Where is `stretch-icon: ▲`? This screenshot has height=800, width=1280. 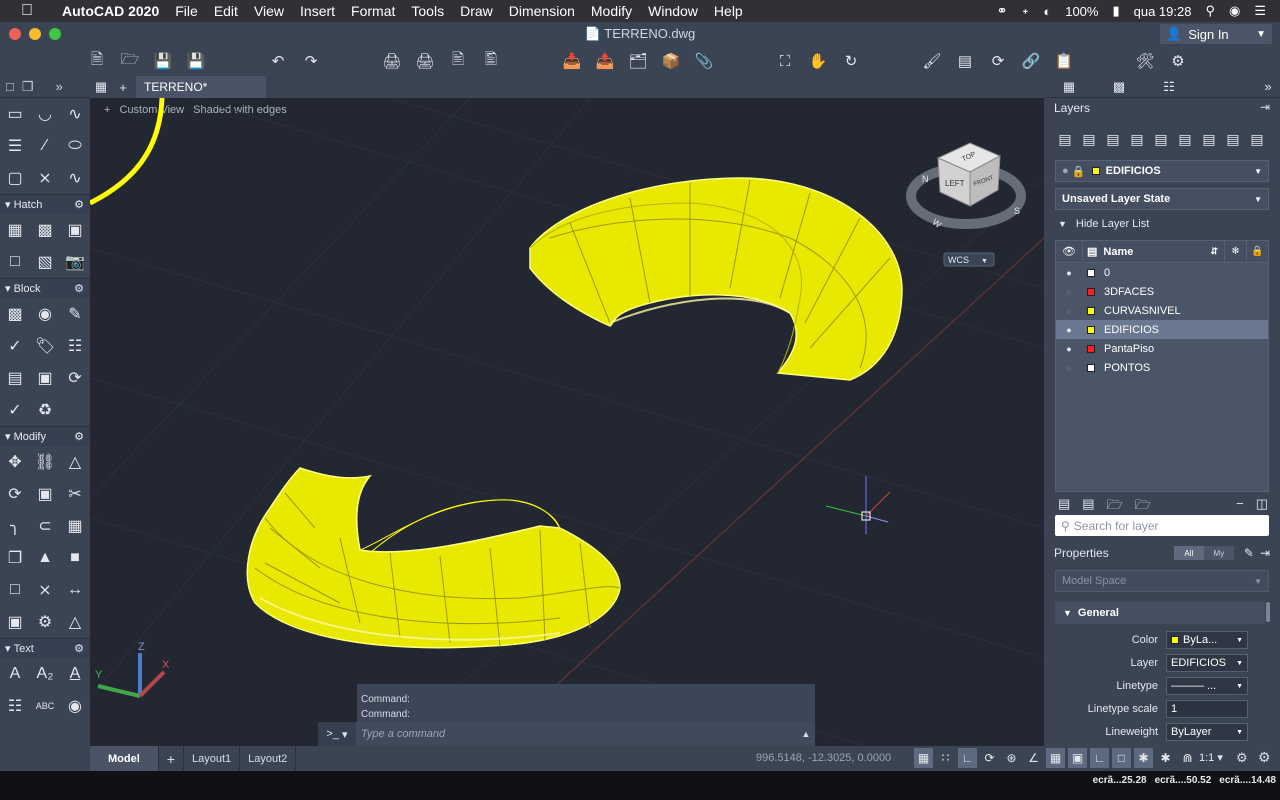
stretch-icon: ▲ is located at coordinates (45, 558).